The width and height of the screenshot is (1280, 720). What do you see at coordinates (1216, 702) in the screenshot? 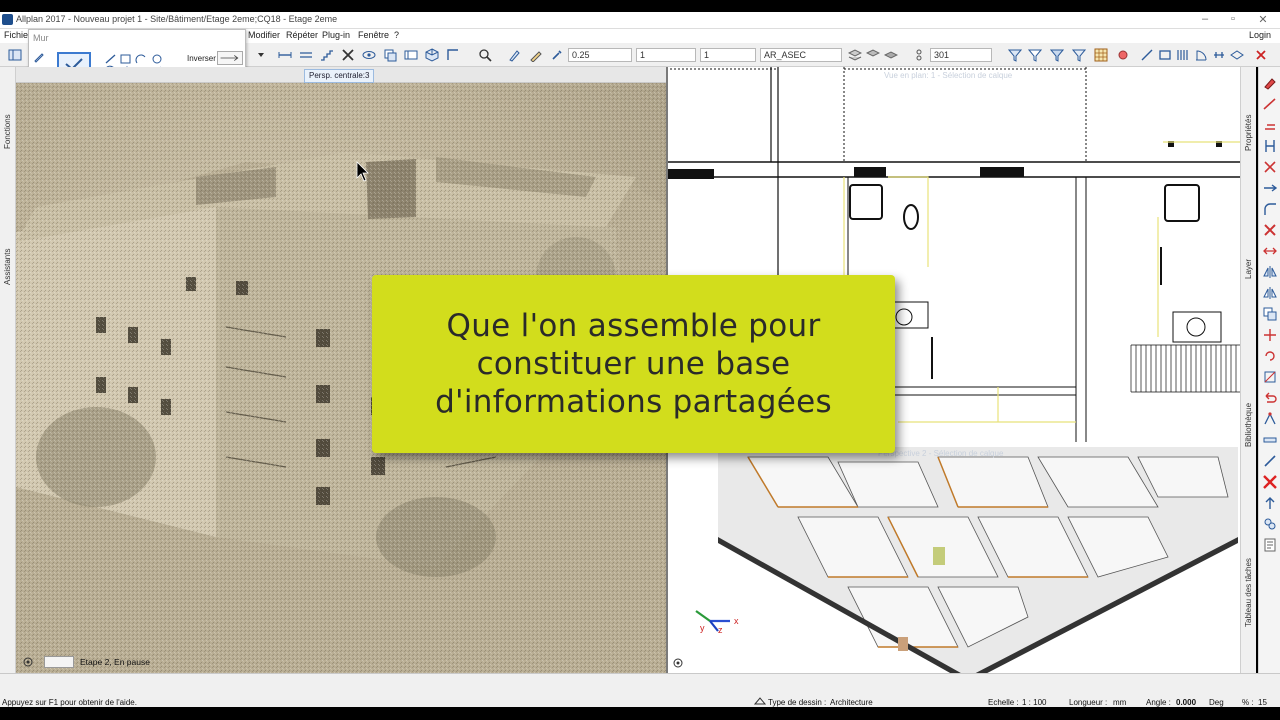
I see `angle-unit: Deg` at bounding box center [1216, 702].